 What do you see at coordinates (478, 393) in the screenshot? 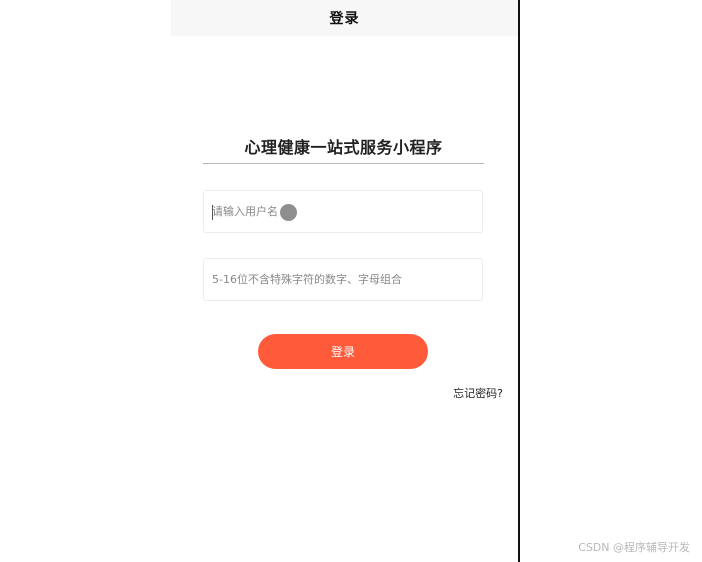
I see `forgot-password-link: 忘记密码?` at bounding box center [478, 393].